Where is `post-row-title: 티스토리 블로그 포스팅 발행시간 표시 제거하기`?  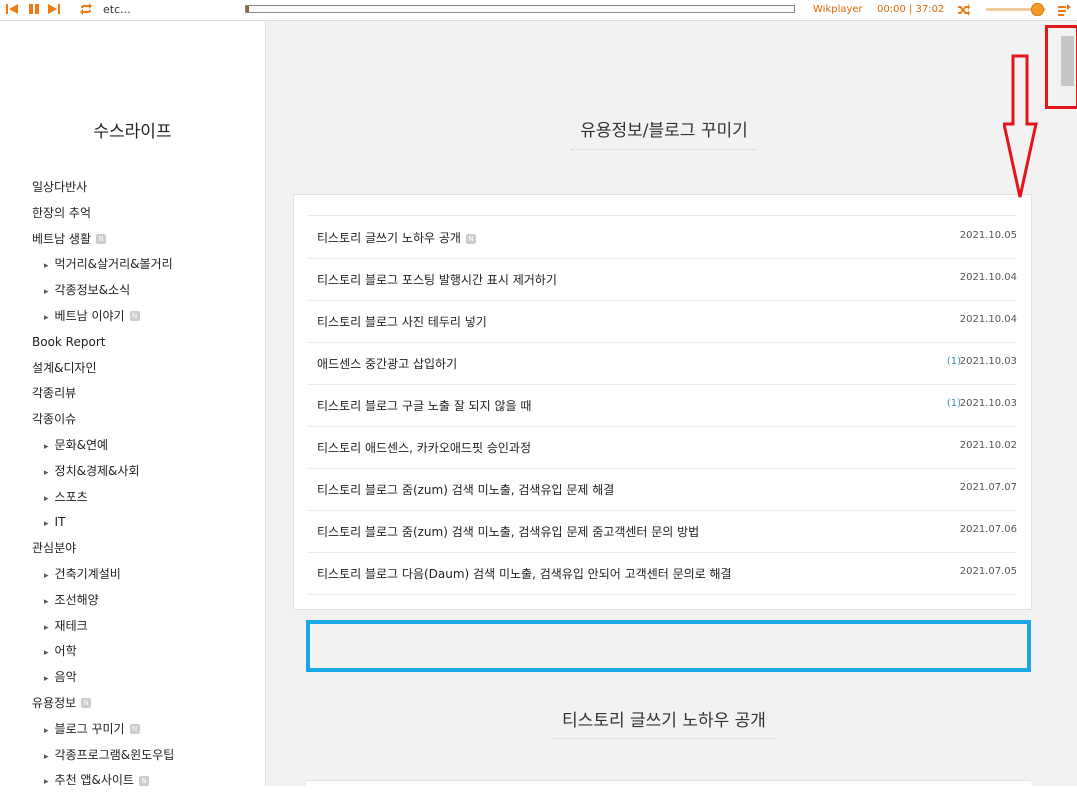 post-row-title: 티스토리 블로그 포스팅 발행시간 표시 제거하기 is located at coordinates (437, 279).